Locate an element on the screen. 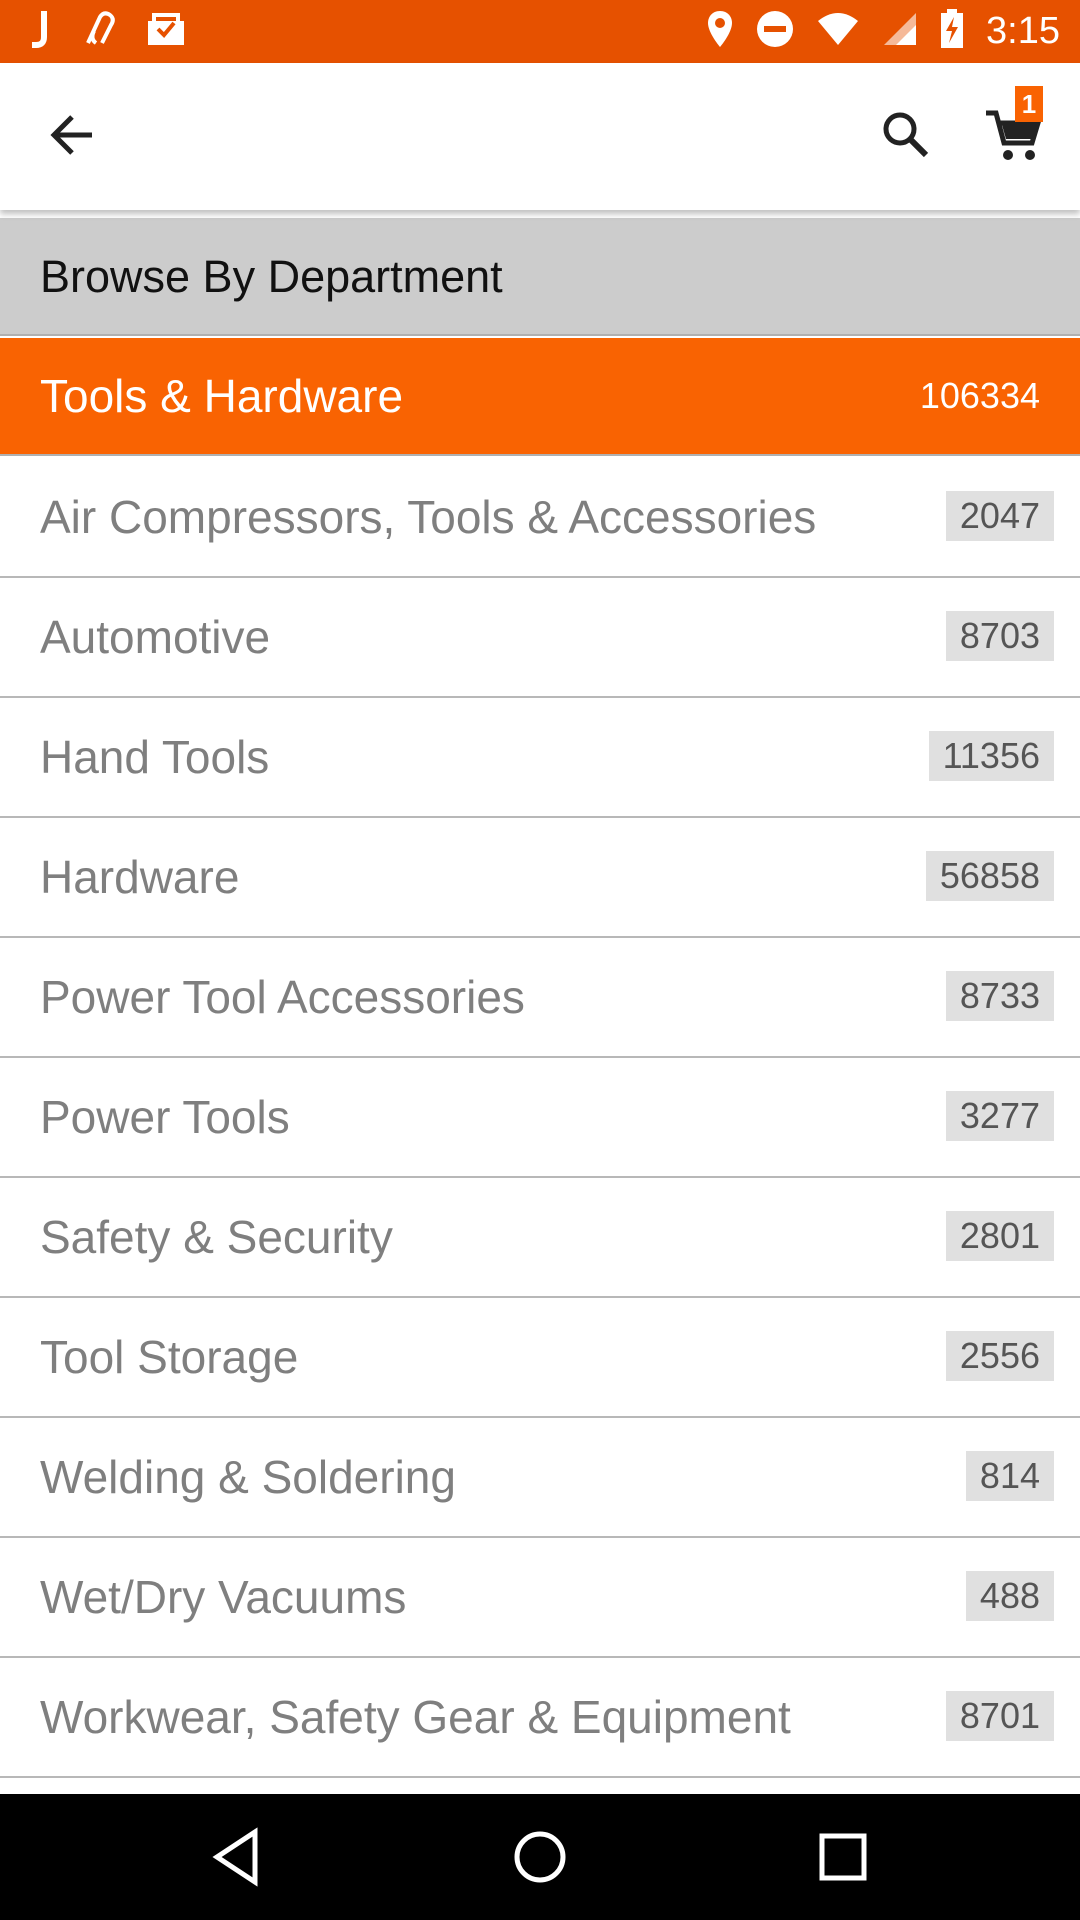 Image resolution: width=1080 pixels, height=1920 pixels. category-count-badge: 2801 is located at coordinates (999, 1236).